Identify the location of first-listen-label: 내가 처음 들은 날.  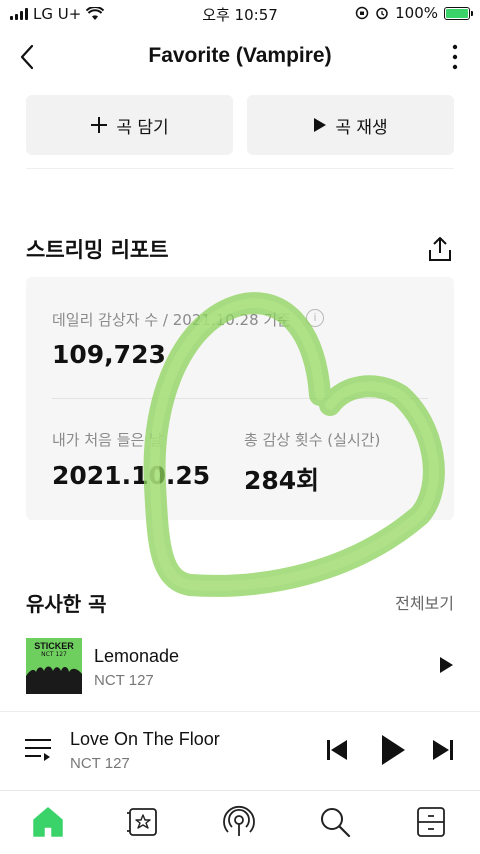
(107, 440).